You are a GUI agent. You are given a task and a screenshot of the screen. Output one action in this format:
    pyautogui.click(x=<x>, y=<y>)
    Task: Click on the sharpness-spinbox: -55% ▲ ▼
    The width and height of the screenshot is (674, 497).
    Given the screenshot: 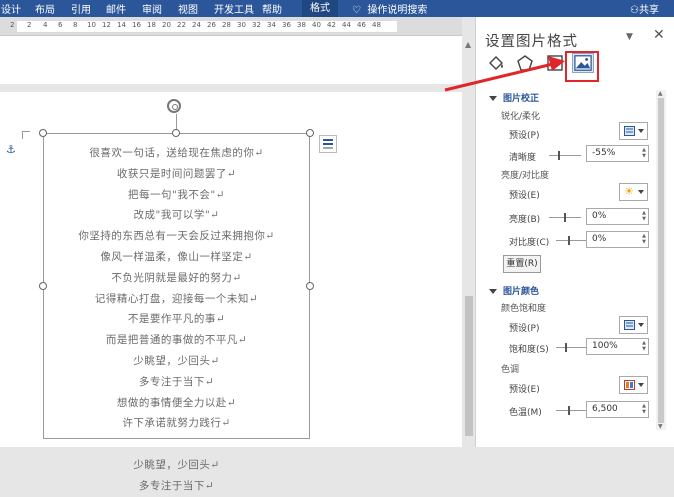 What is the action you would take?
    pyautogui.click(x=617, y=153)
    